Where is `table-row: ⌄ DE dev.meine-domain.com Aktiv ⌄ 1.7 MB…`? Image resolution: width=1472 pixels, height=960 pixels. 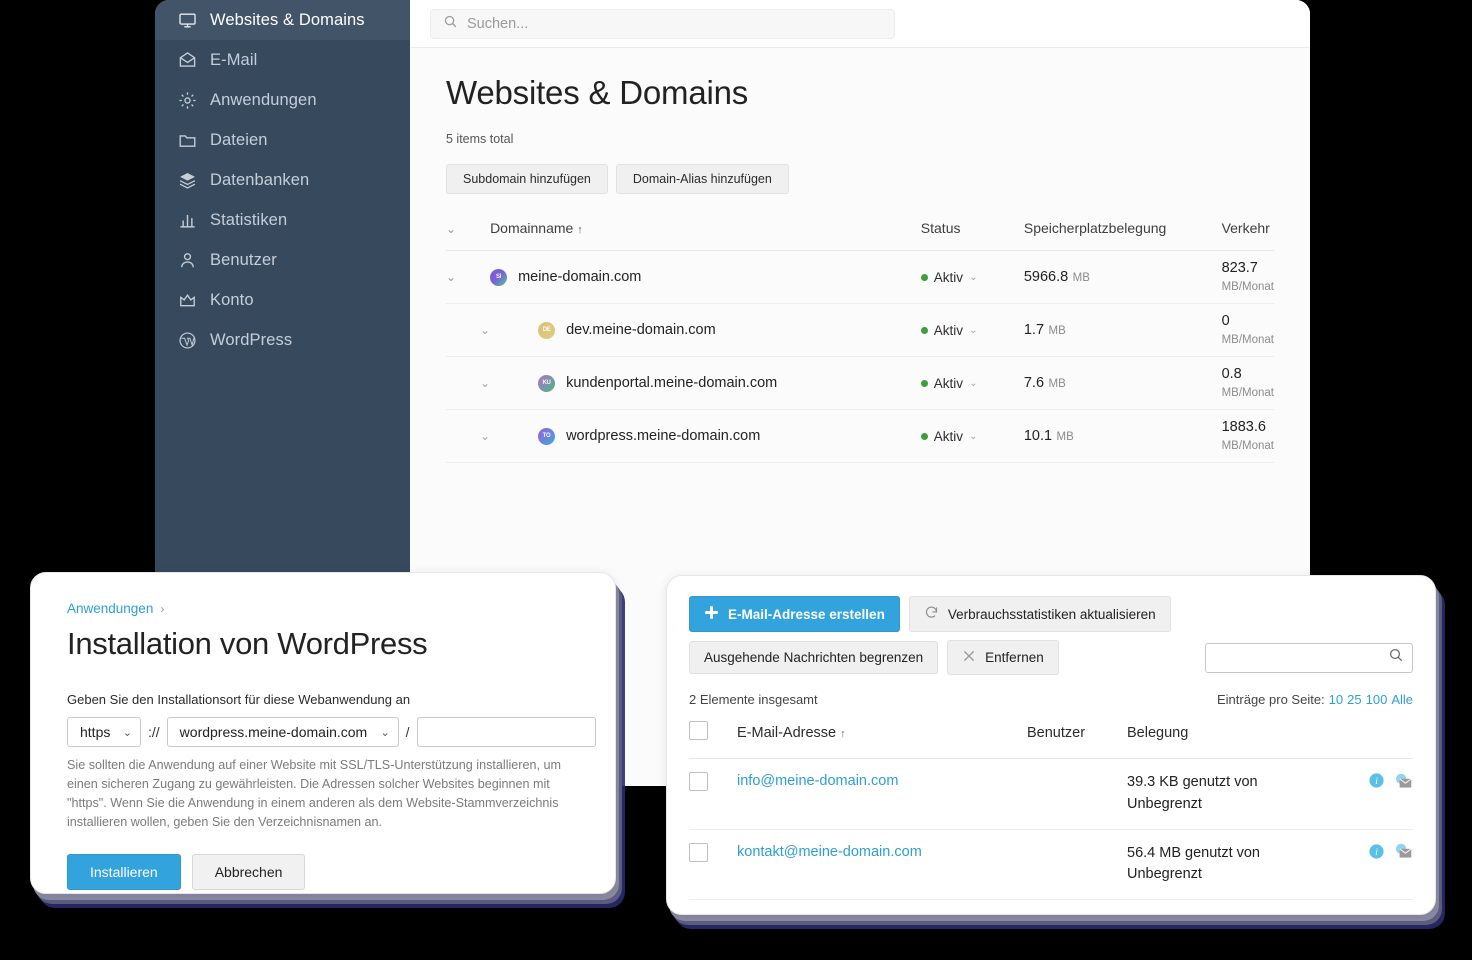 table-row: ⌄ DE dev.meine-domain.com Aktiv ⌄ 1.7 MB… is located at coordinates (860, 330).